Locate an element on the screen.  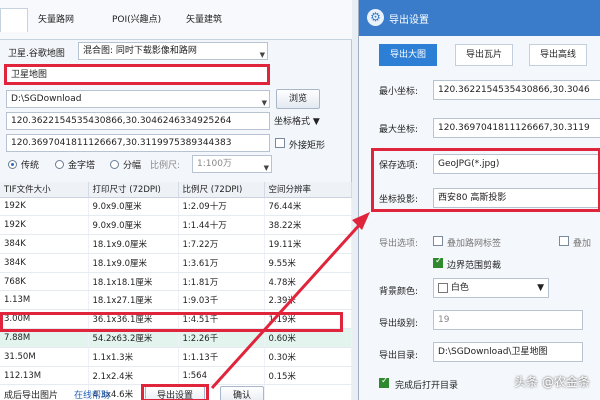
radio-pyramid-label: 金字塔 is located at coordinates (82, 166).